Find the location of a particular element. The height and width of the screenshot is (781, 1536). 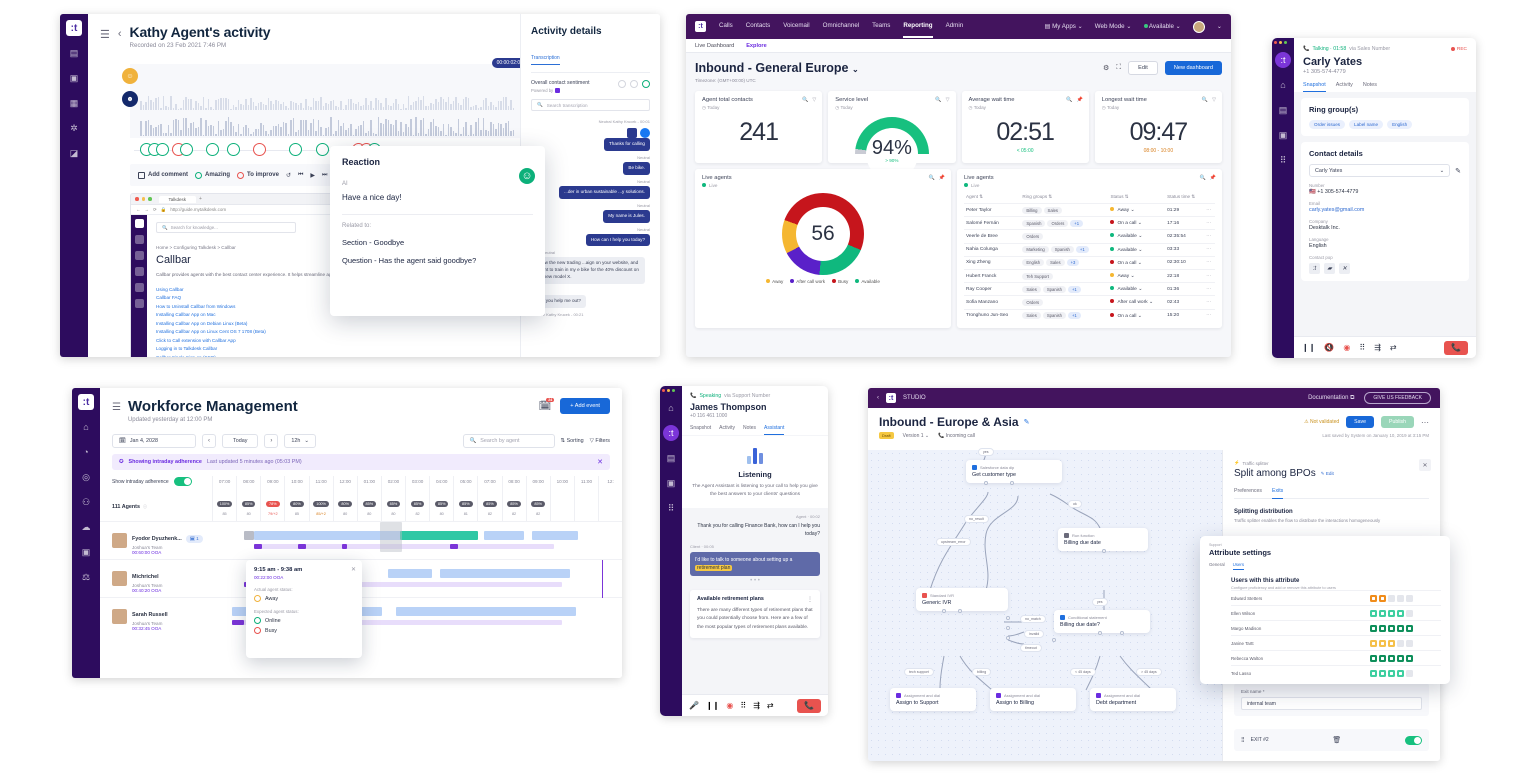

search-icon: 🔍 is located at coordinates (1069, 100).